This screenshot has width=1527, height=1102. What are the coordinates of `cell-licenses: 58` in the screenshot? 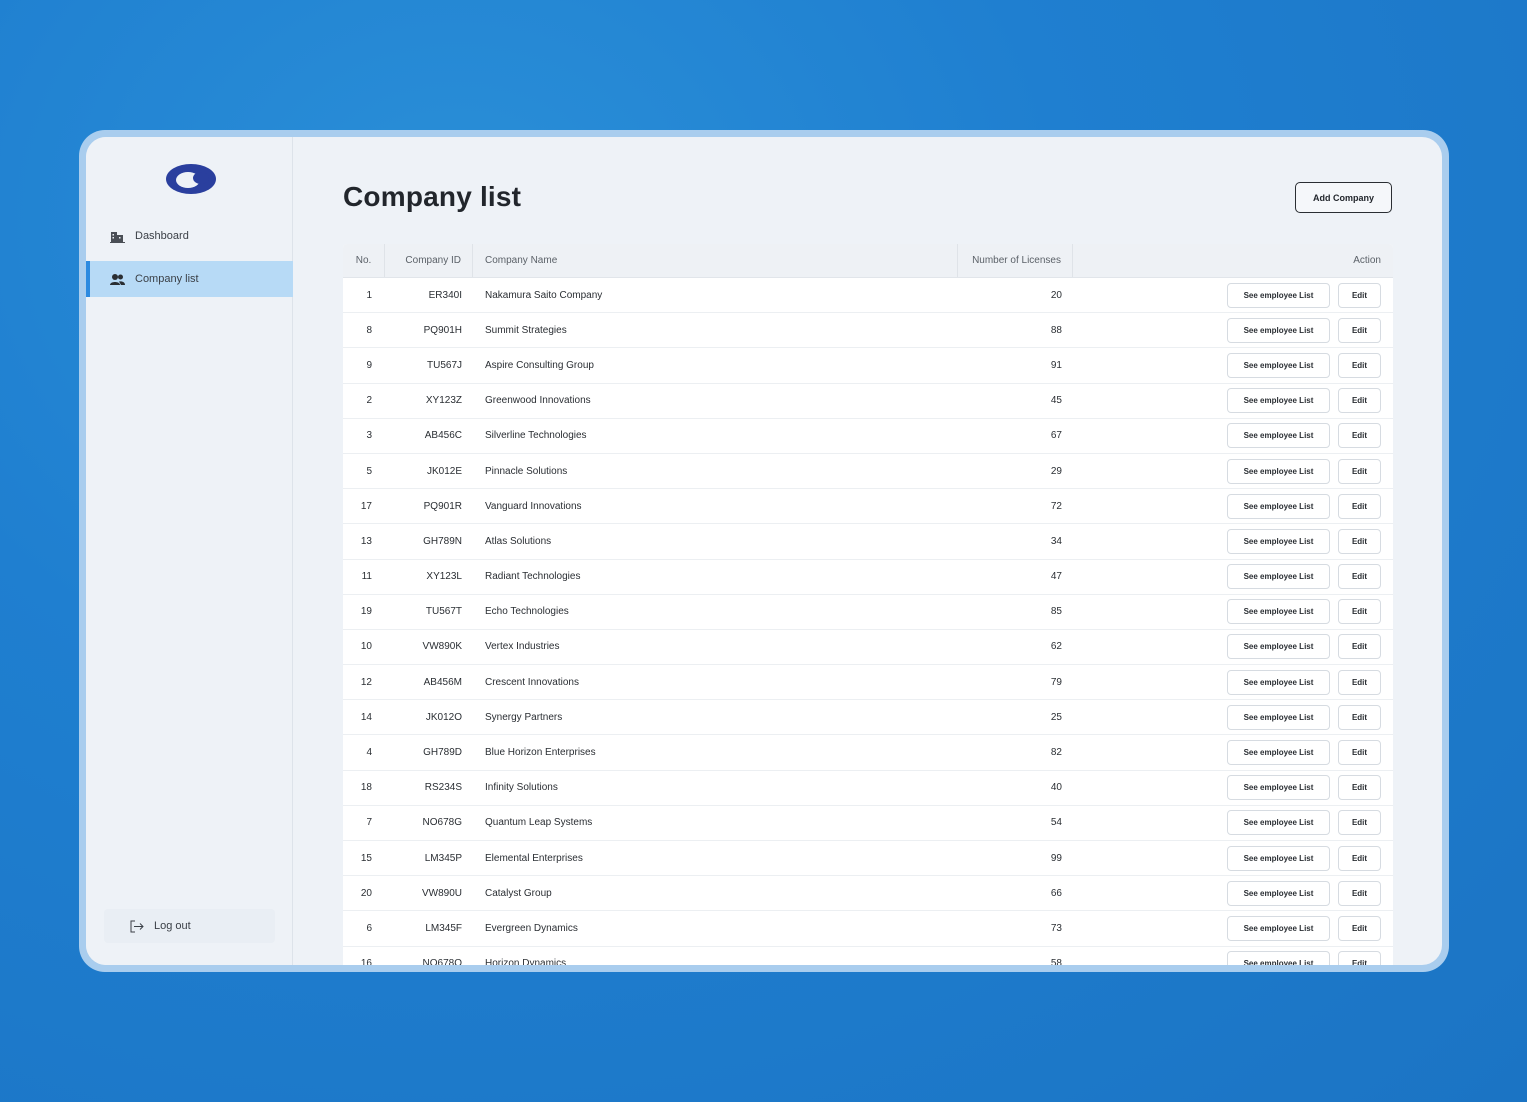 It's located at (1056, 961).